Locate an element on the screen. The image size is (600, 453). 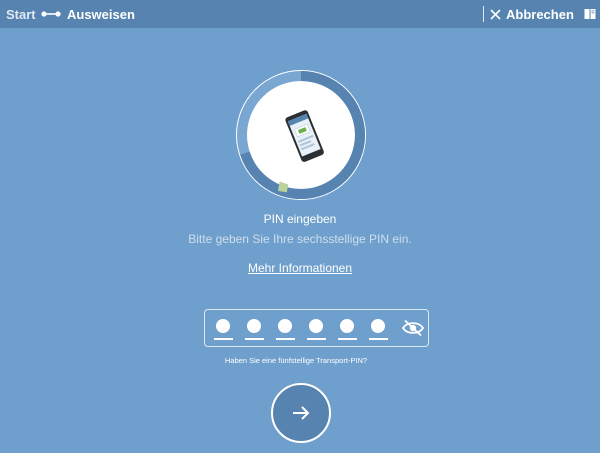
next-button is located at coordinates (301, 413).